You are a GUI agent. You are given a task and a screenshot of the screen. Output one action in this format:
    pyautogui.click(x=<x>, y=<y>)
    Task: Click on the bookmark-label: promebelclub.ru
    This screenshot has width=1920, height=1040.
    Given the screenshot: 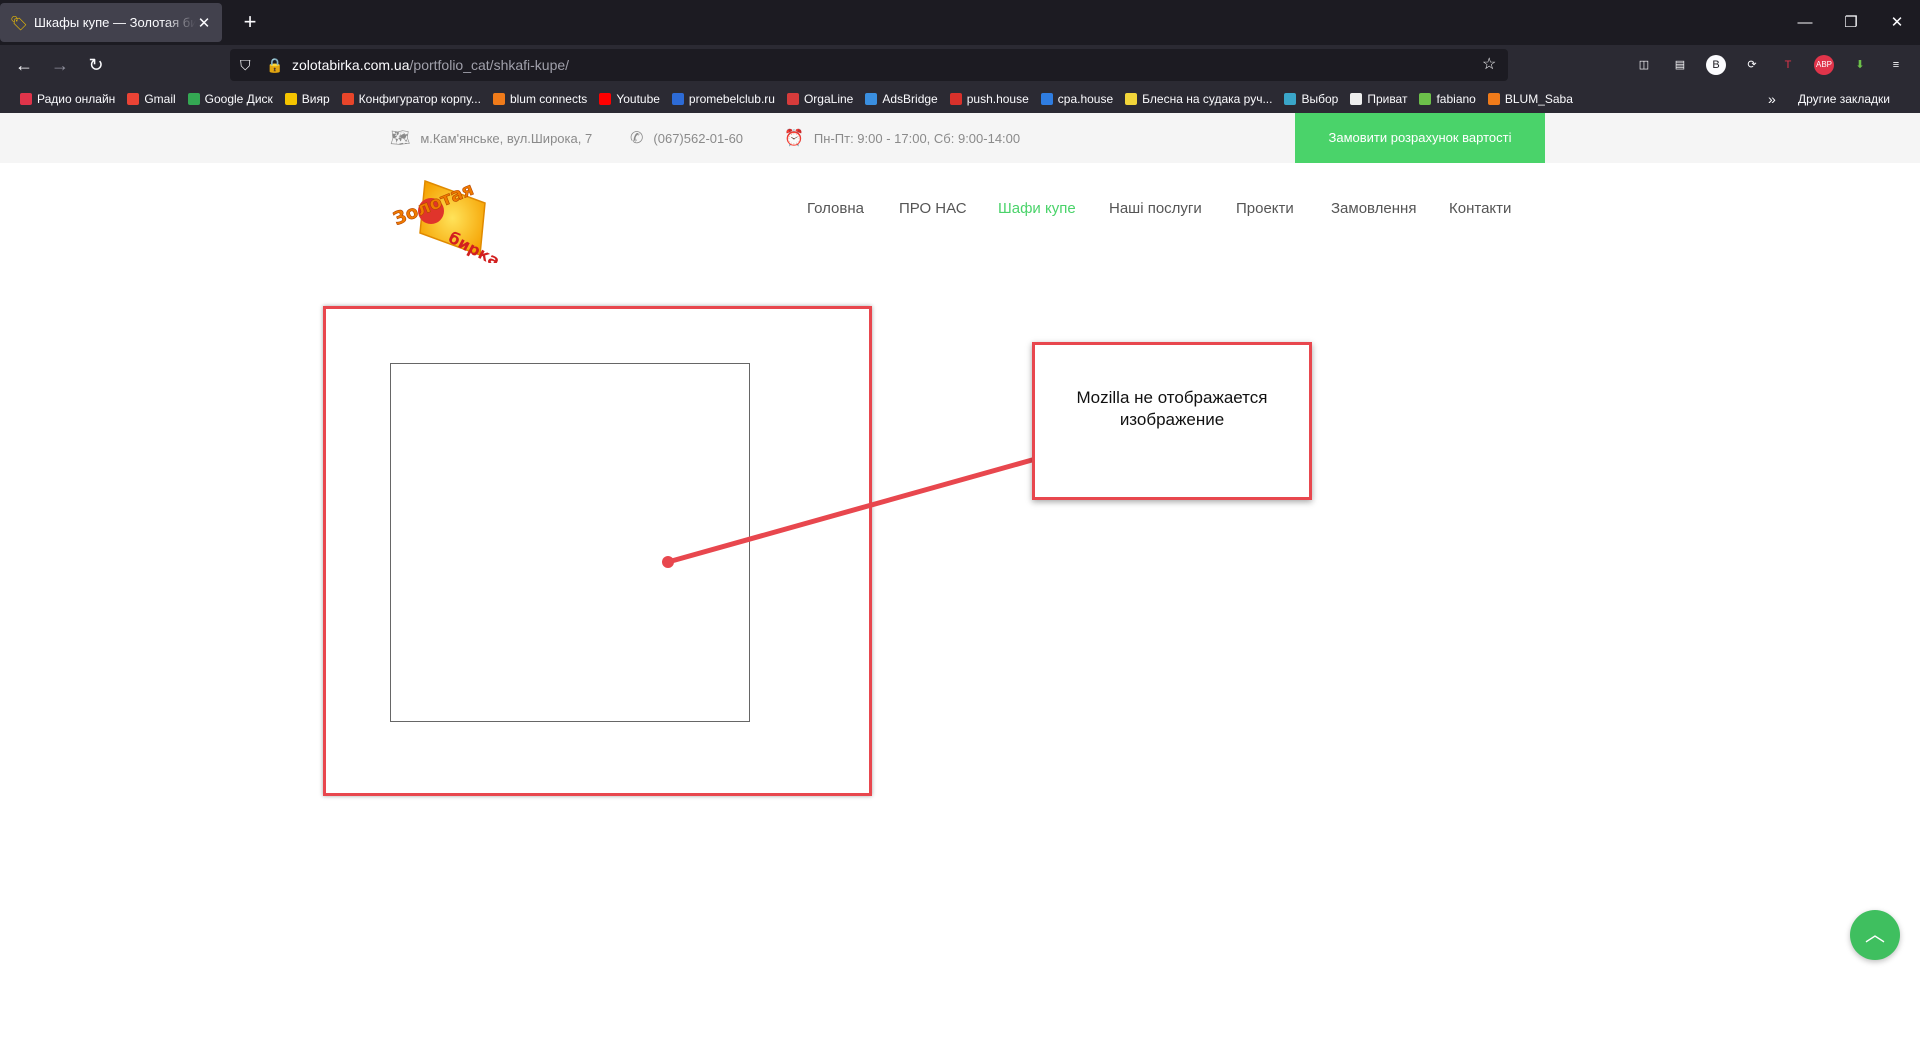 What is the action you would take?
    pyautogui.click(x=731, y=99)
    